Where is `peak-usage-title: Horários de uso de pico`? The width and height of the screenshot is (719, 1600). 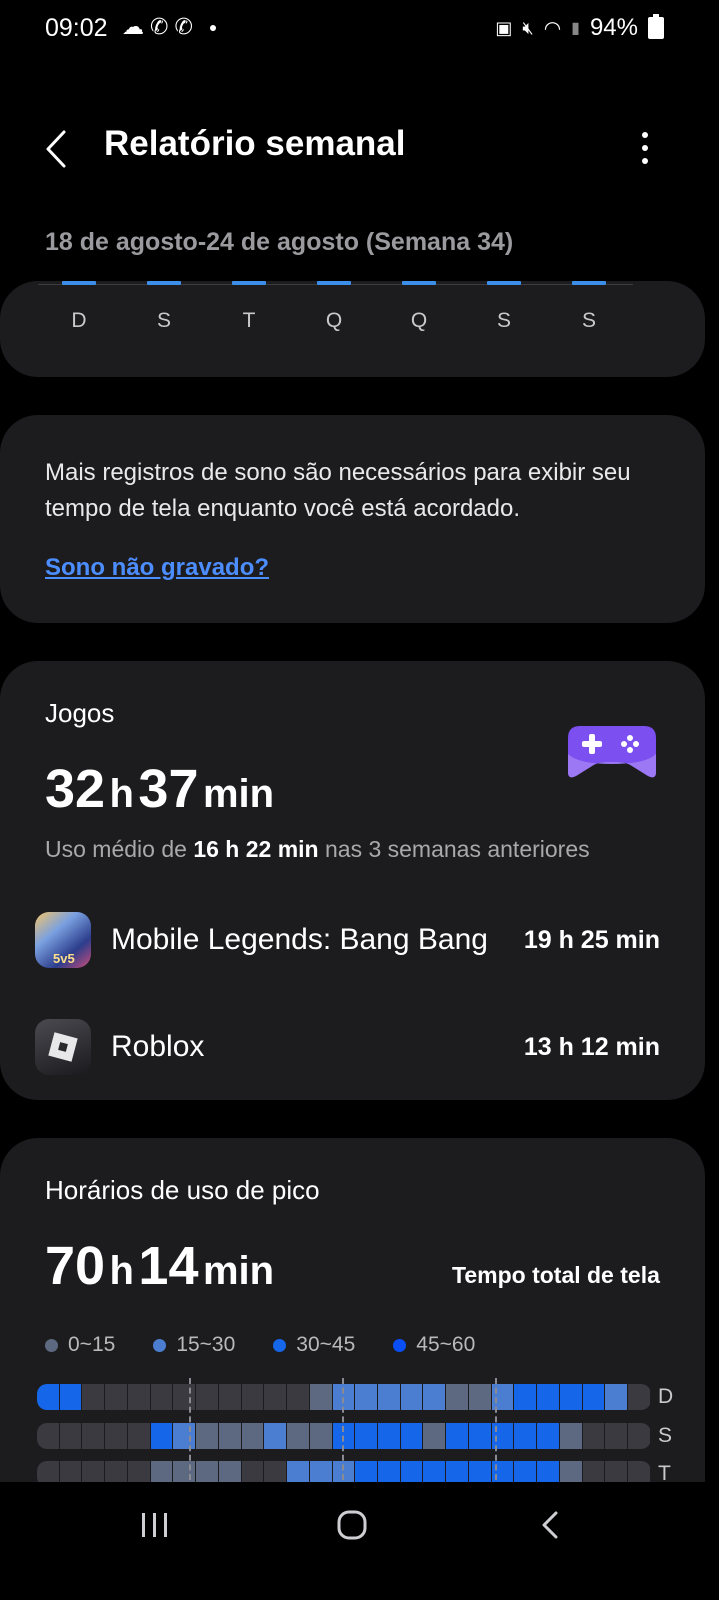
peak-usage-title: Horários de uso de pico is located at coordinates (182, 1190).